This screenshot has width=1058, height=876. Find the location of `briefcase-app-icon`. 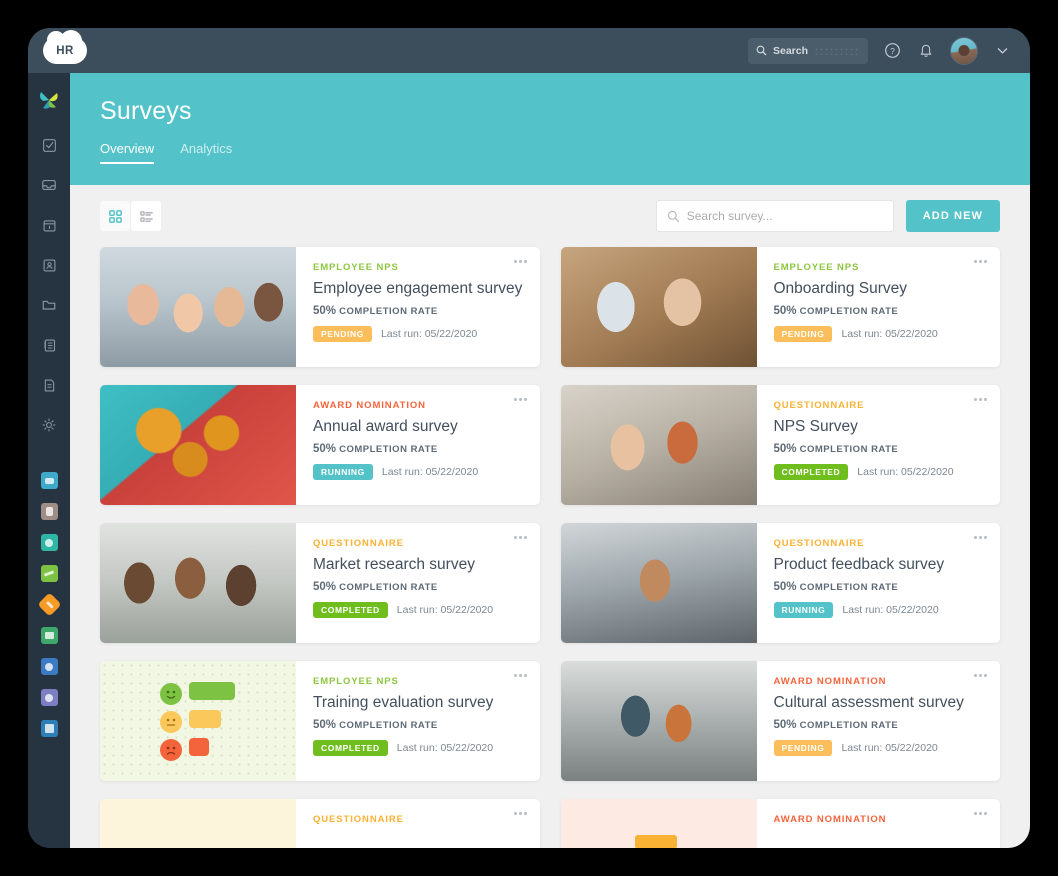

briefcase-app-icon is located at coordinates (49, 511).